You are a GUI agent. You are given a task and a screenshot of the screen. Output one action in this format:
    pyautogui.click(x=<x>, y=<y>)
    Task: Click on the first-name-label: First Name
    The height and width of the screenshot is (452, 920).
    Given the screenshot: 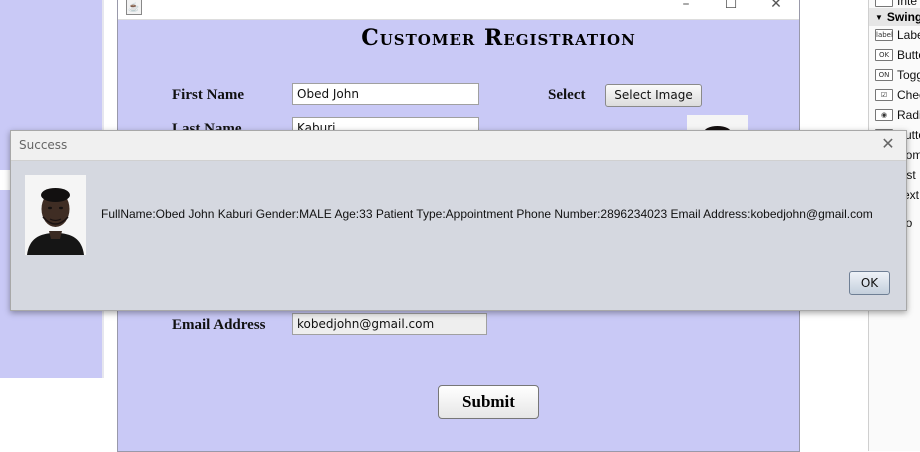 What is the action you would take?
    pyautogui.click(x=208, y=95)
    